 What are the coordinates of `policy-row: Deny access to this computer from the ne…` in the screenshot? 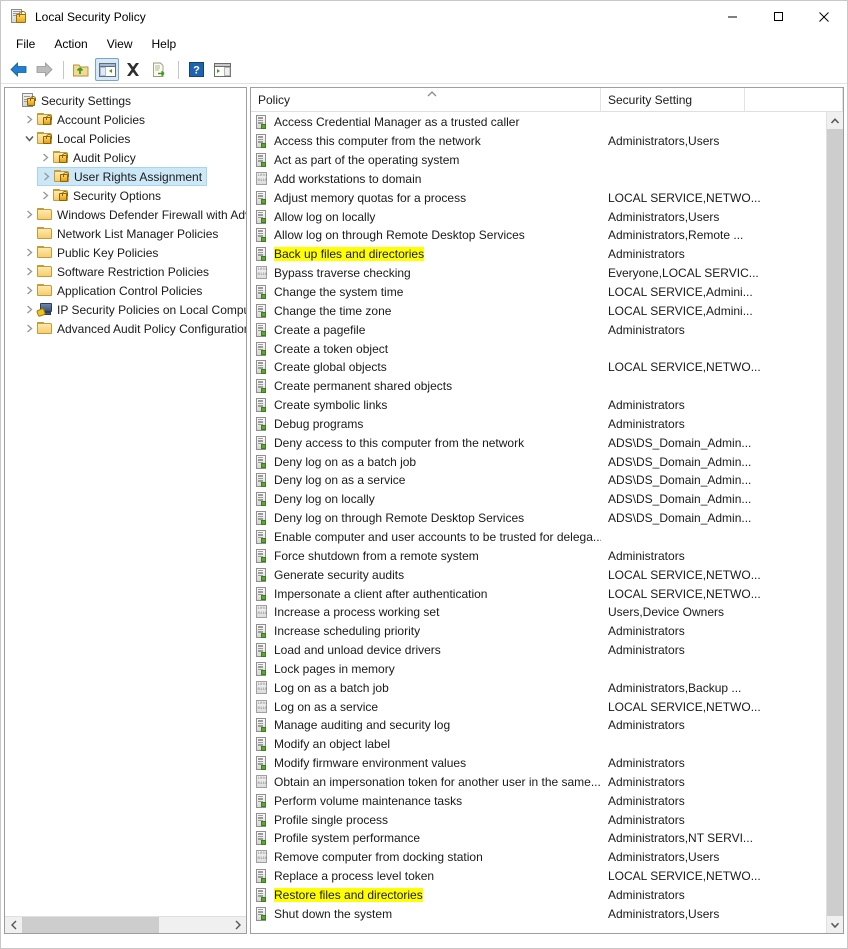 It's located at (538, 442).